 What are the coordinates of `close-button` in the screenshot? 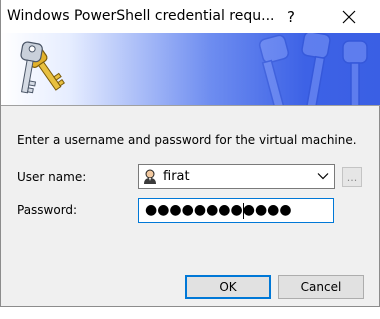 It's located at (349, 17).